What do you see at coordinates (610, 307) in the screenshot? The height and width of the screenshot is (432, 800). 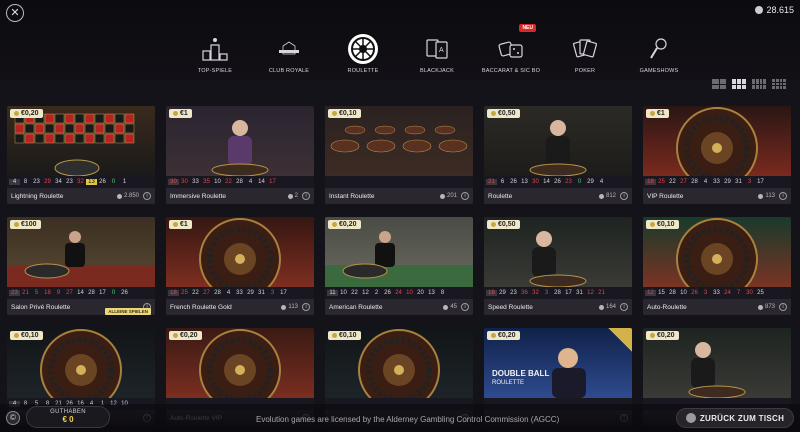 I see `player-count-value: 164` at bounding box center [610, 307].